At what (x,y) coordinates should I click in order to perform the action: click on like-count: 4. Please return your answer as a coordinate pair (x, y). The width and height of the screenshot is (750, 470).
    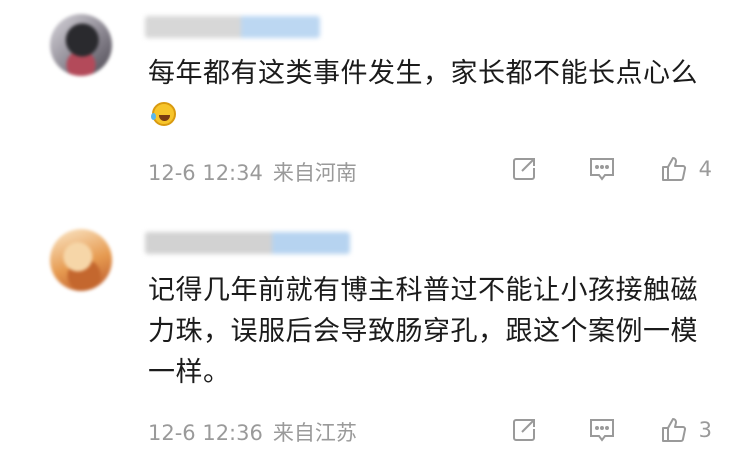
    Looking at the image, I should click on (705, 169).